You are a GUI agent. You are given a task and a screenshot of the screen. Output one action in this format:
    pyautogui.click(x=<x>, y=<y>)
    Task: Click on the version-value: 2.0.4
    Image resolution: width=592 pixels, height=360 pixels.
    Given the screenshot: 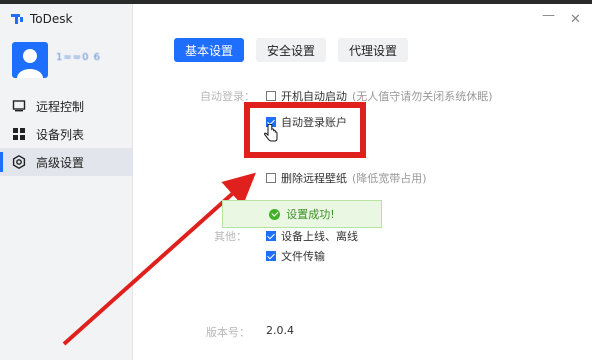 What is the action you would take?
    pyautogui.click(x=280, y=330)
    